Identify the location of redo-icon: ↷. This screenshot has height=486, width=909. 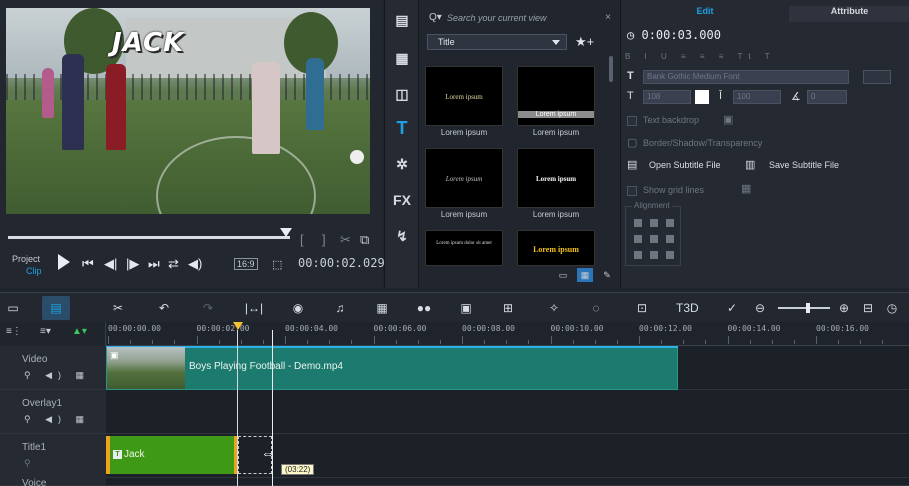
(208, 308).